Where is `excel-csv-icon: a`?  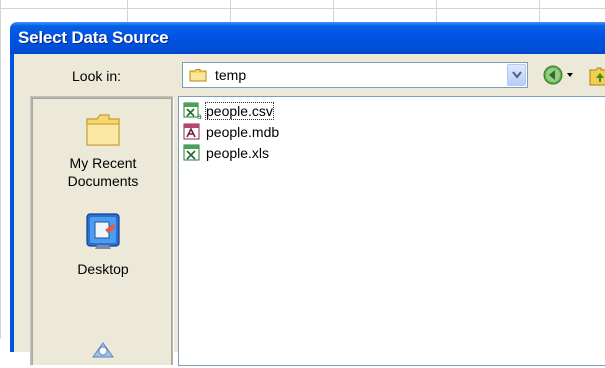 excel-csv-icon: a is located at coordinates (192, 111).